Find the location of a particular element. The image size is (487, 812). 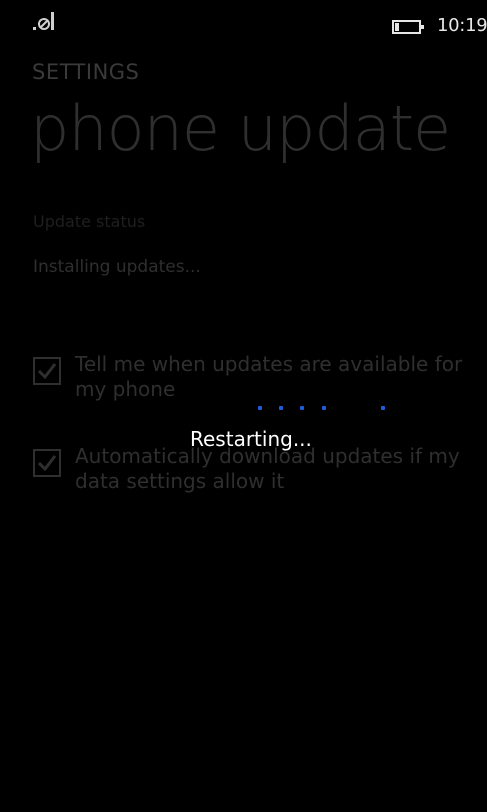

signal-off-icon is located at coordinates (44, 21).